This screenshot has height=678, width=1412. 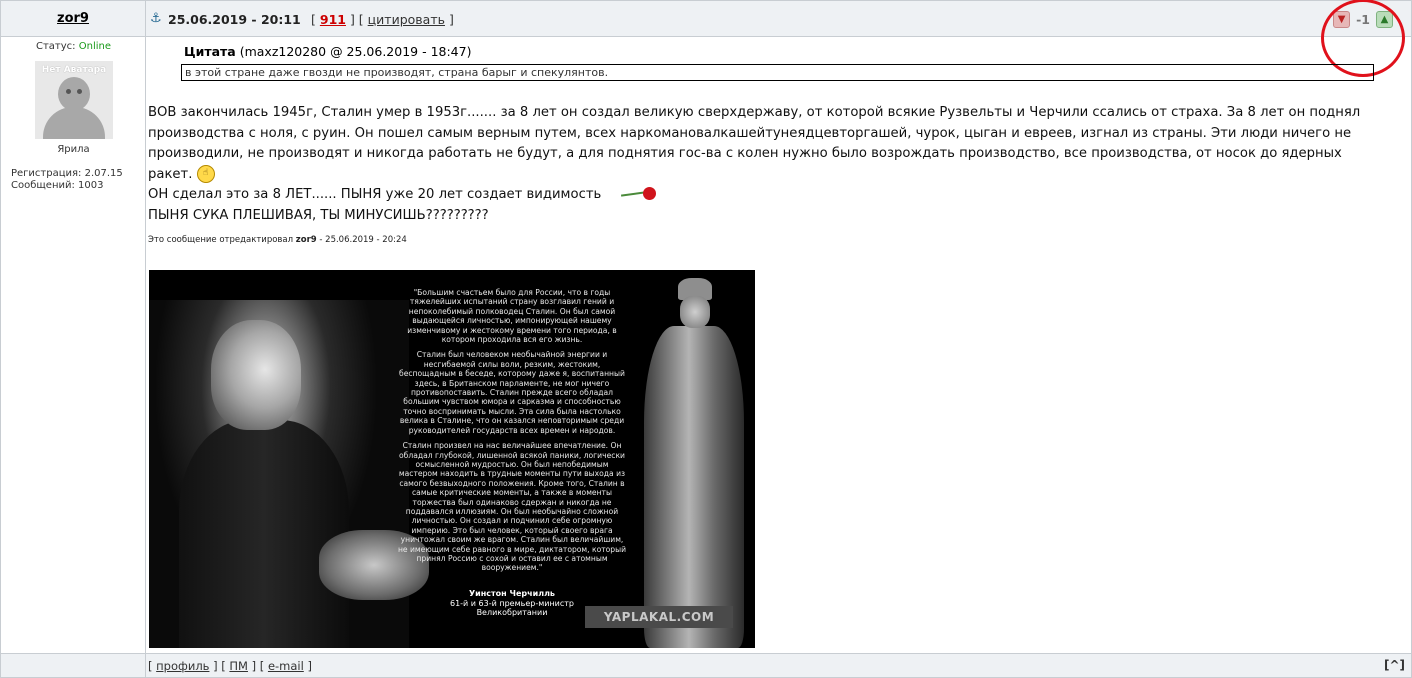 What do you see at coordinates (73, 149) in the screenshot?
I see `user-rank: Ярила` at bounding box center [73, 149].